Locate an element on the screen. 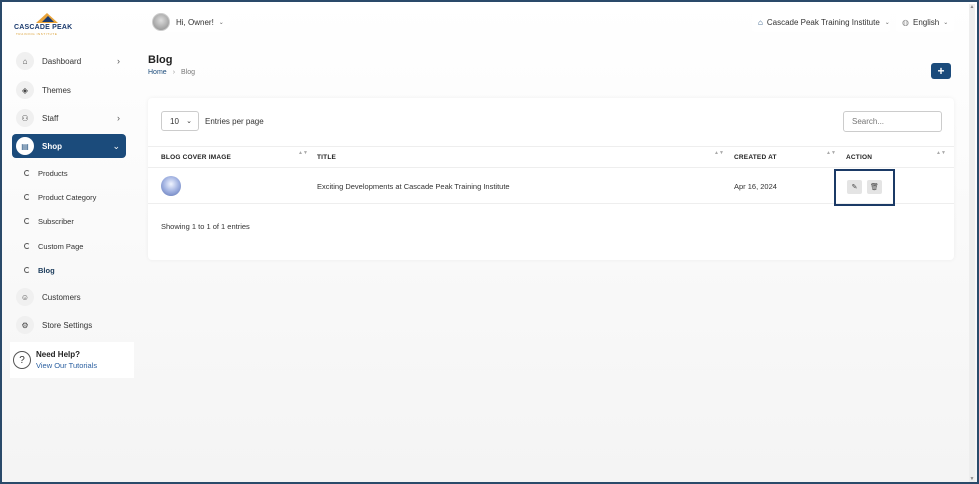 The width and height of the screenshot is (979, 484). sidebar-item-customers: ☺ Customers is located at coordinates (69, 297).